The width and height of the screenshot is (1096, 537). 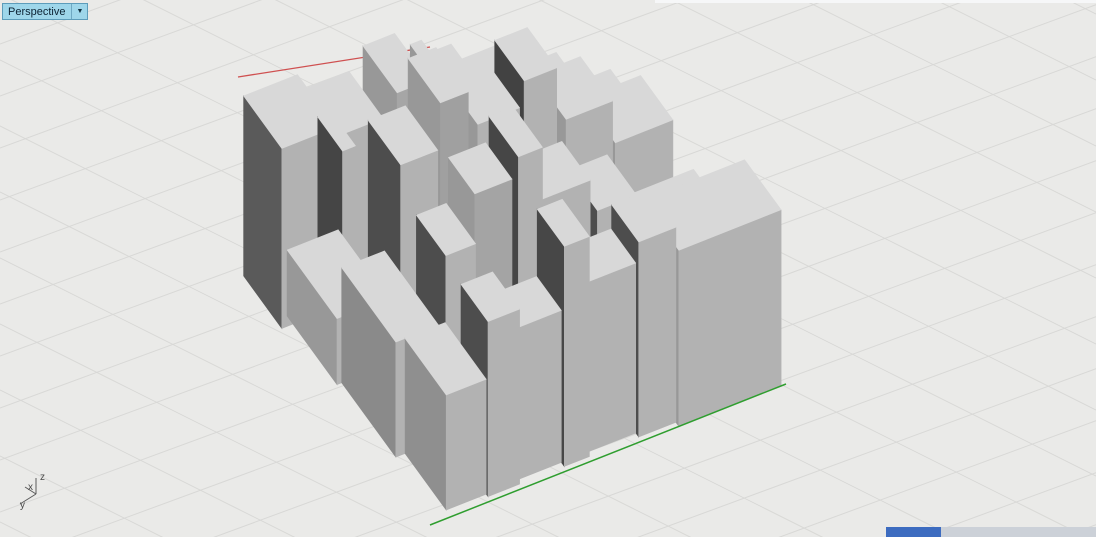 What do you see at coordinates (913, 532) in the screenshot?
I see `taskbar-window-fragment-blue` at bounding box center [913, 532].